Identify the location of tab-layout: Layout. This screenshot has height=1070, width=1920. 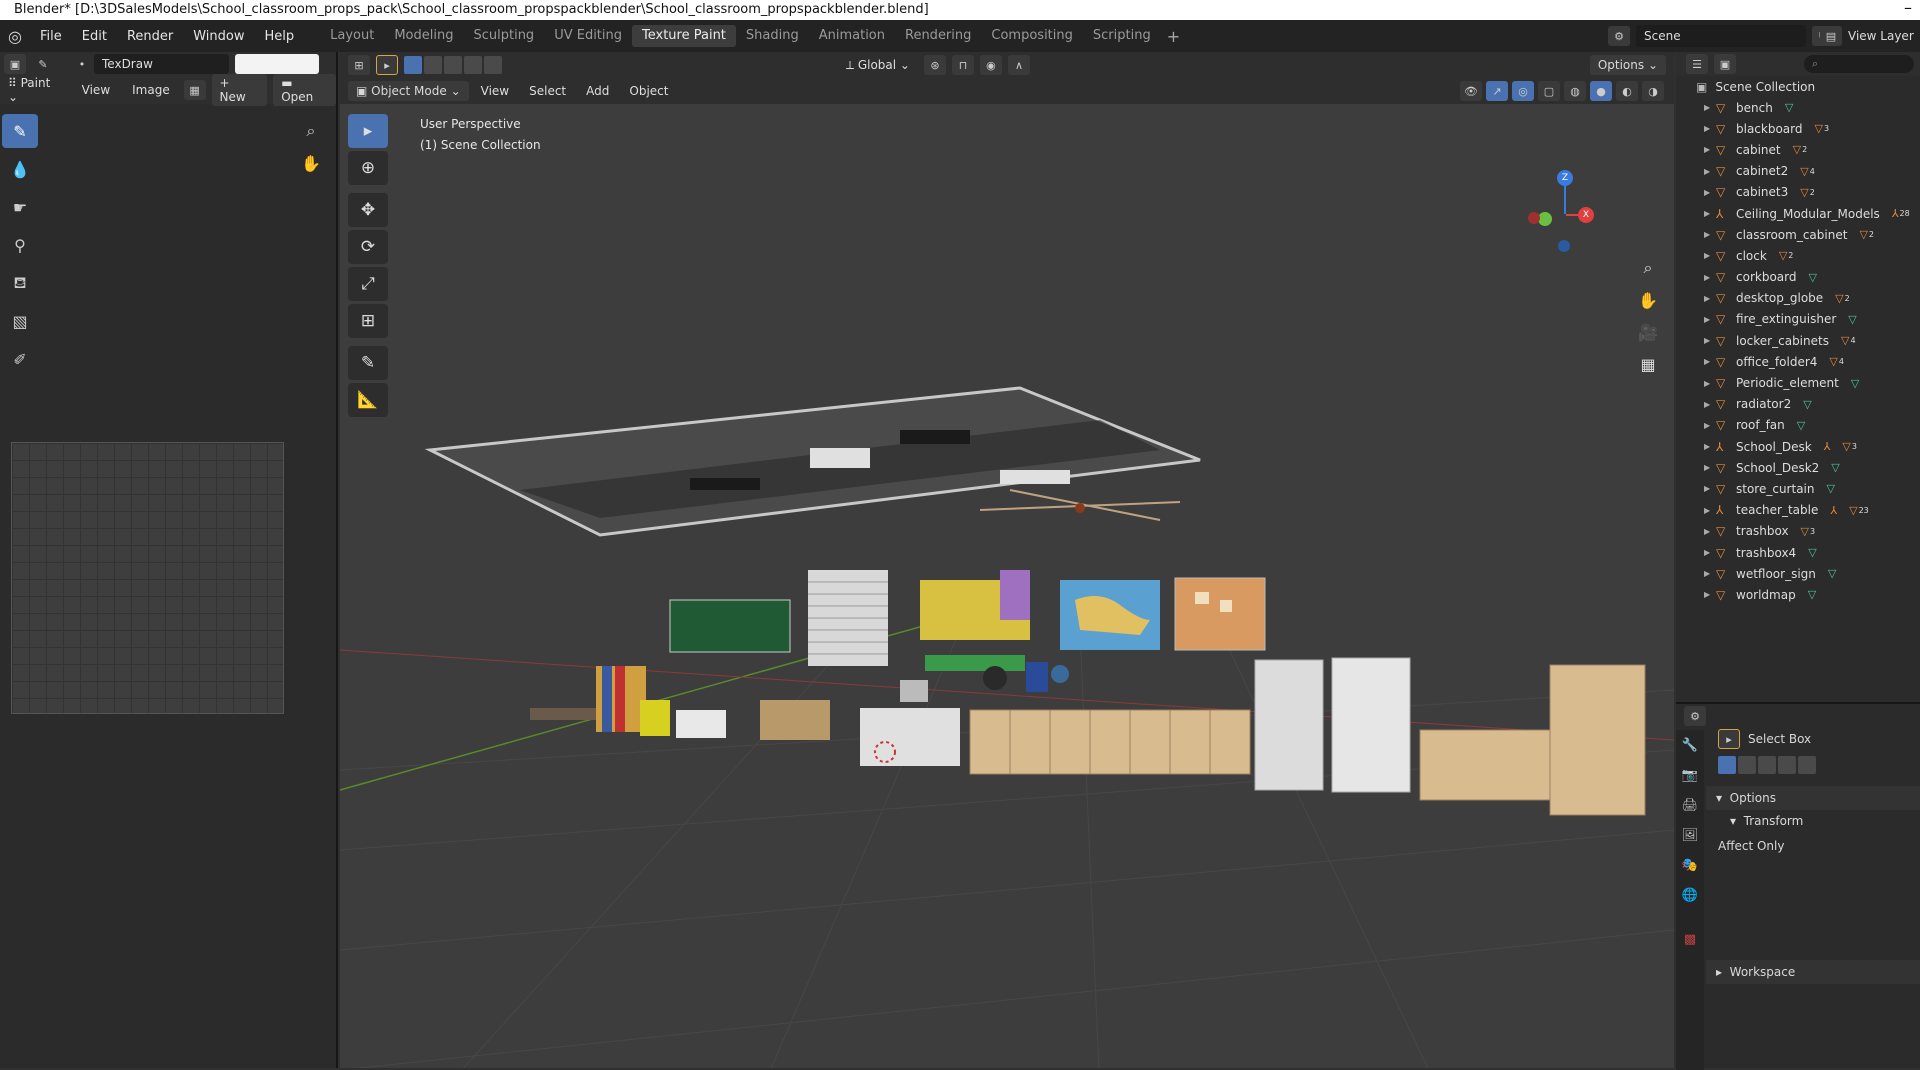
(352, 36).